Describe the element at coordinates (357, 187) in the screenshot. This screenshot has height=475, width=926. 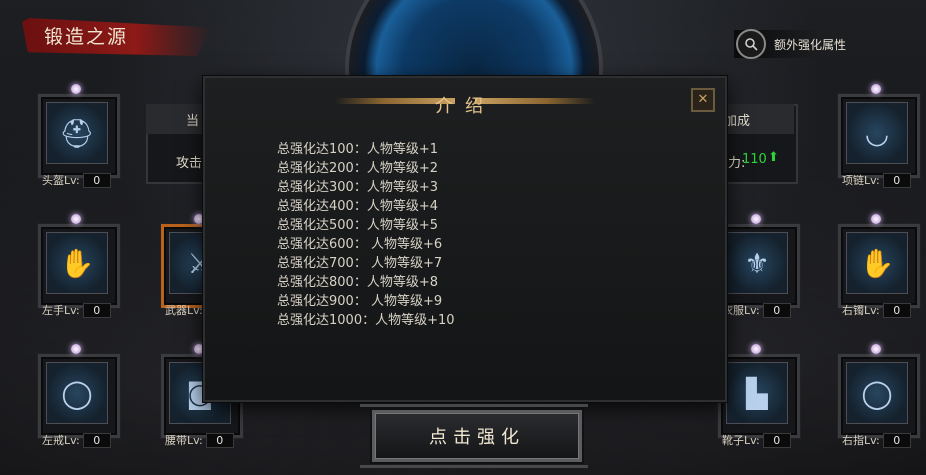
I see `list-item: 总强化达300：人物等级+3` at that location.